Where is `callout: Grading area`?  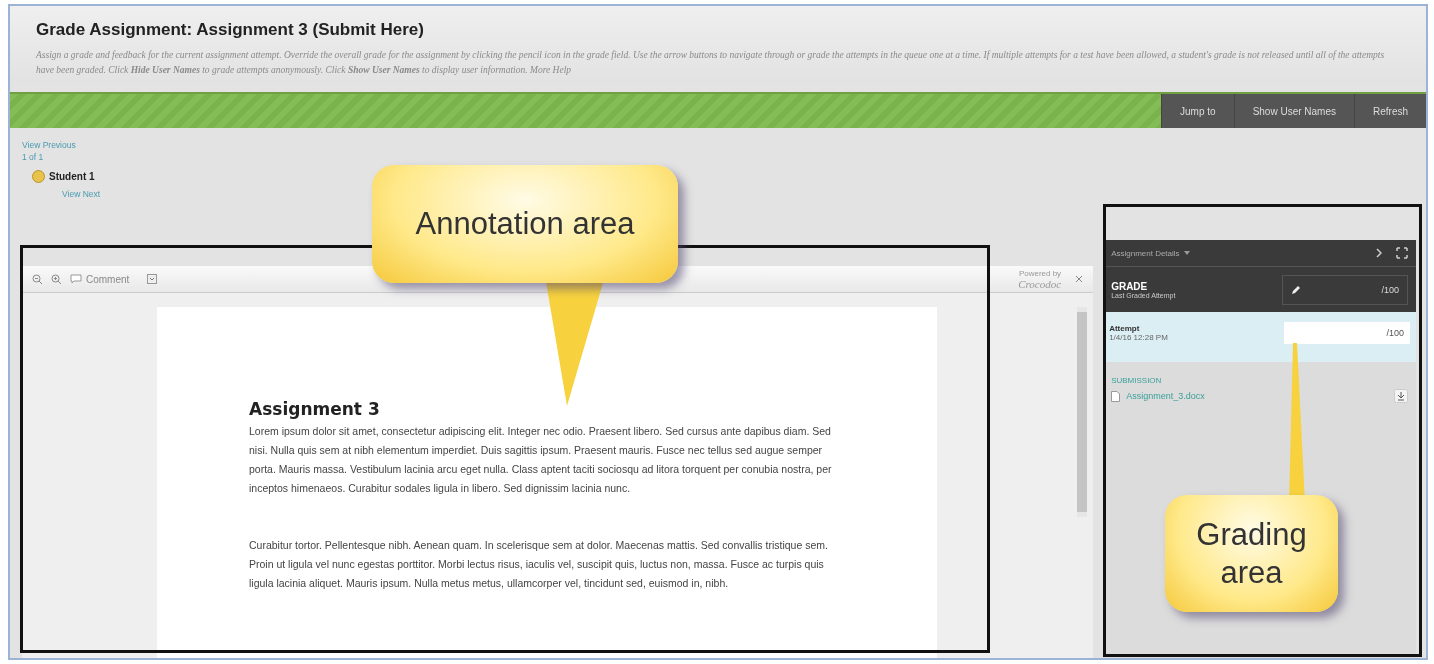 callout: Grading area is located at coordinates (1251, 553).